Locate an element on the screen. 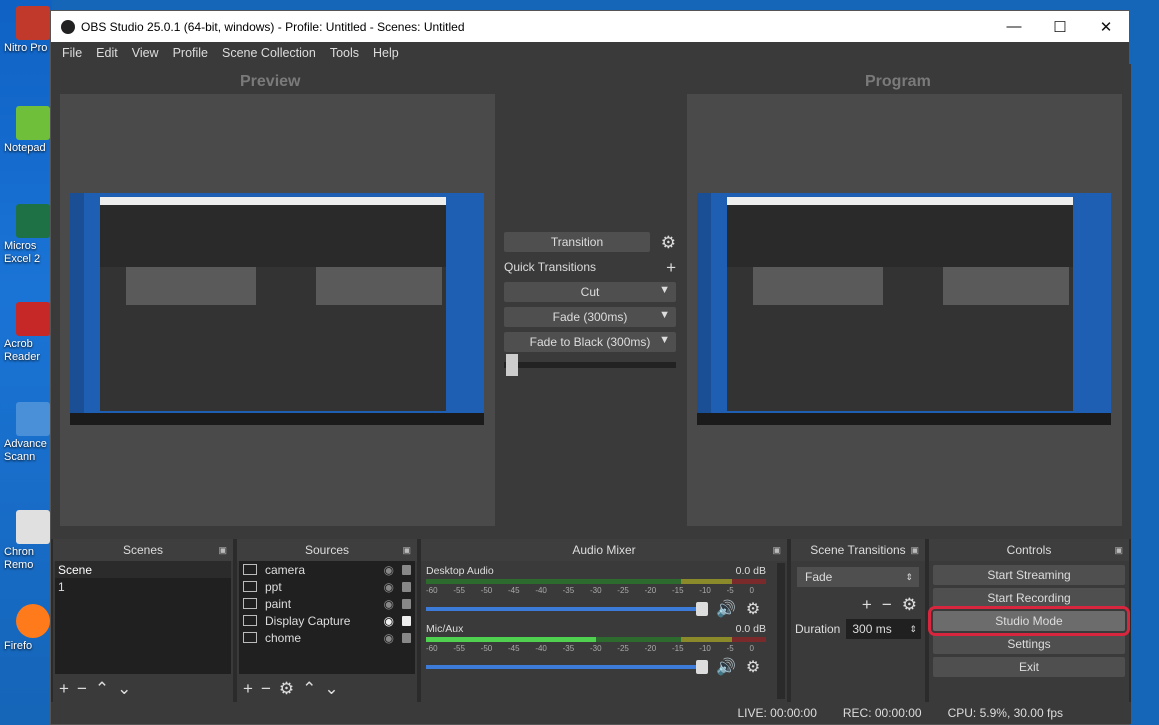 Image resolution: width=1159 pixels, height=725 pixels. desktop-icon-acrobat: Acrob Reader is located at coordinates (28, 333).